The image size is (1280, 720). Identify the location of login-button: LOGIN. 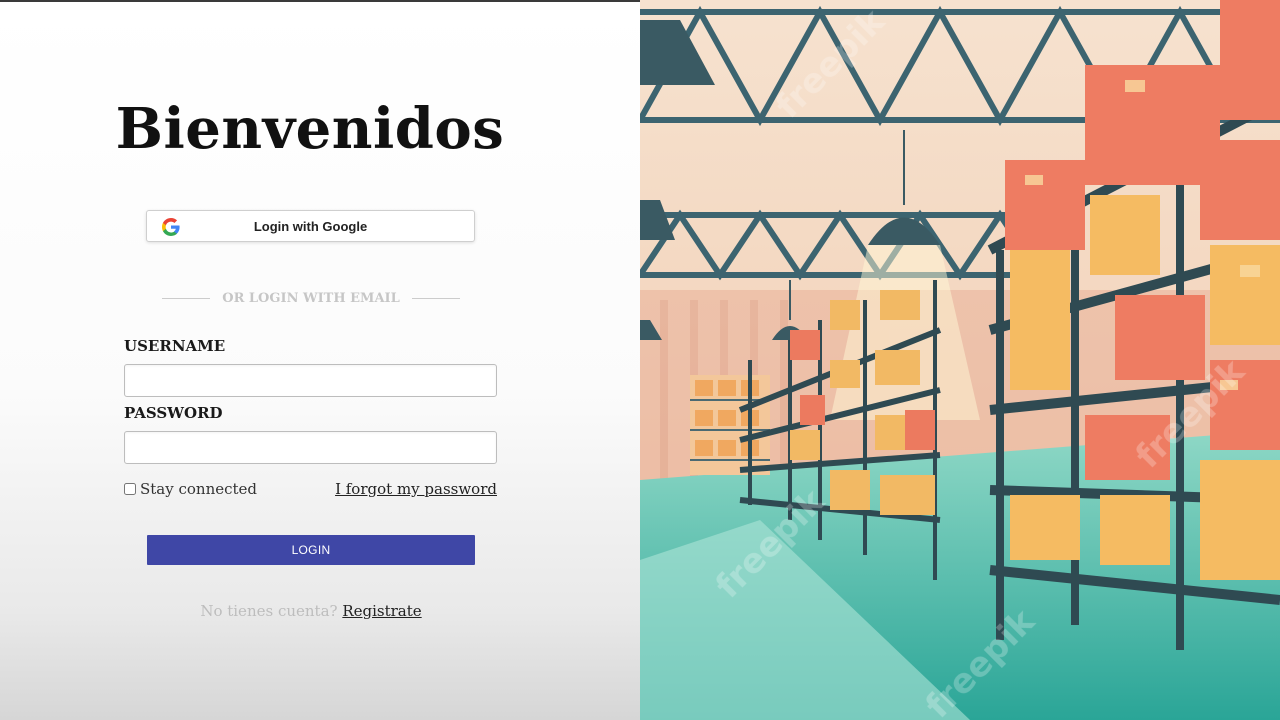
(311, 550).